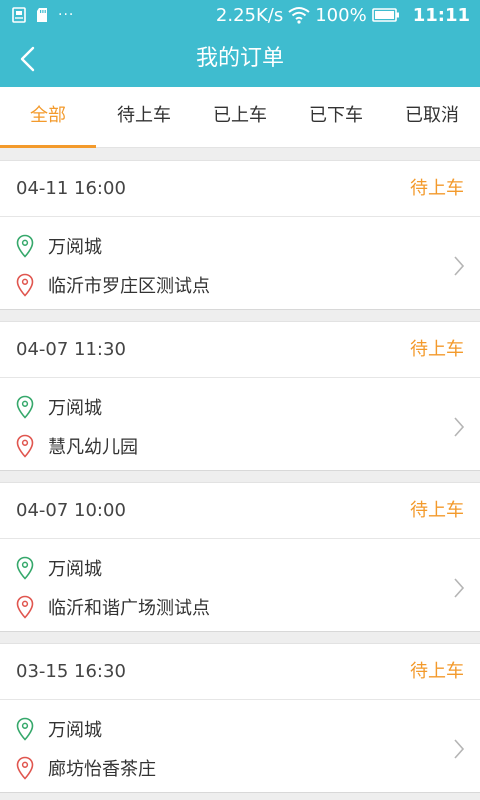 The height and width of the screenshot is (800, 480). What do you see at coordinates (240, 350) in the screenshot?
I see `order-card-header: 04-07 11:30 待上车` at bounding box center [240, 350].